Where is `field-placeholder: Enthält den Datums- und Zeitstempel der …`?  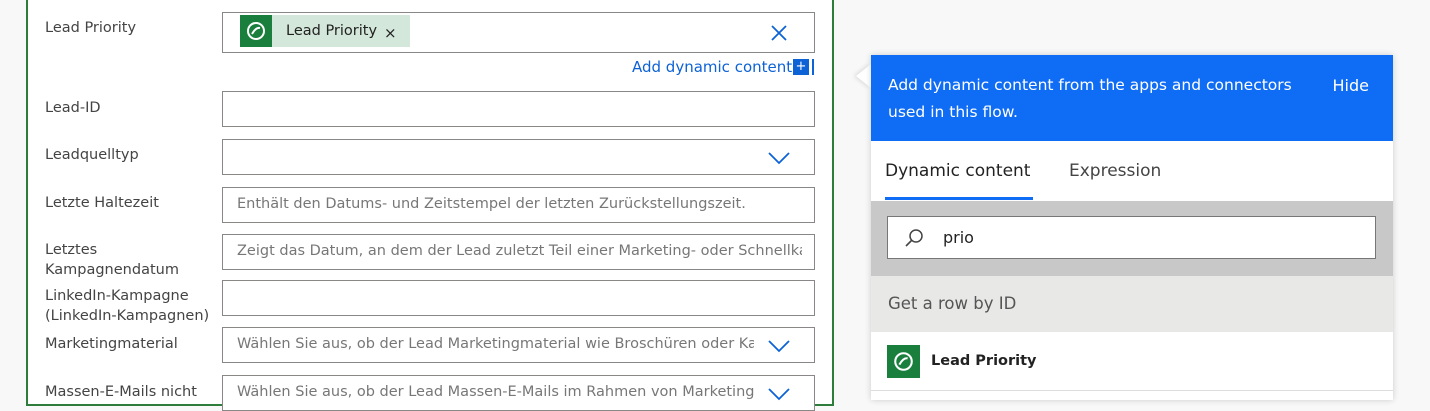 field-placeholder: Enthält den Datums- und Zeitstempel der … is located at coordinates (491, 204).